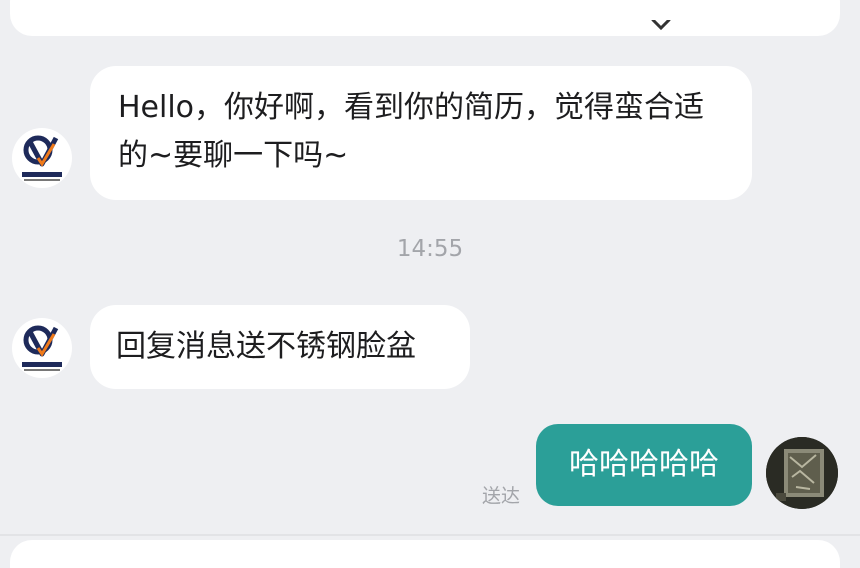 The height and width of the screenshot is (568, 860). What do you see at coordinates (425, 18) in the screenshot?
I see `previous-card` at bounding box center [425, 18].